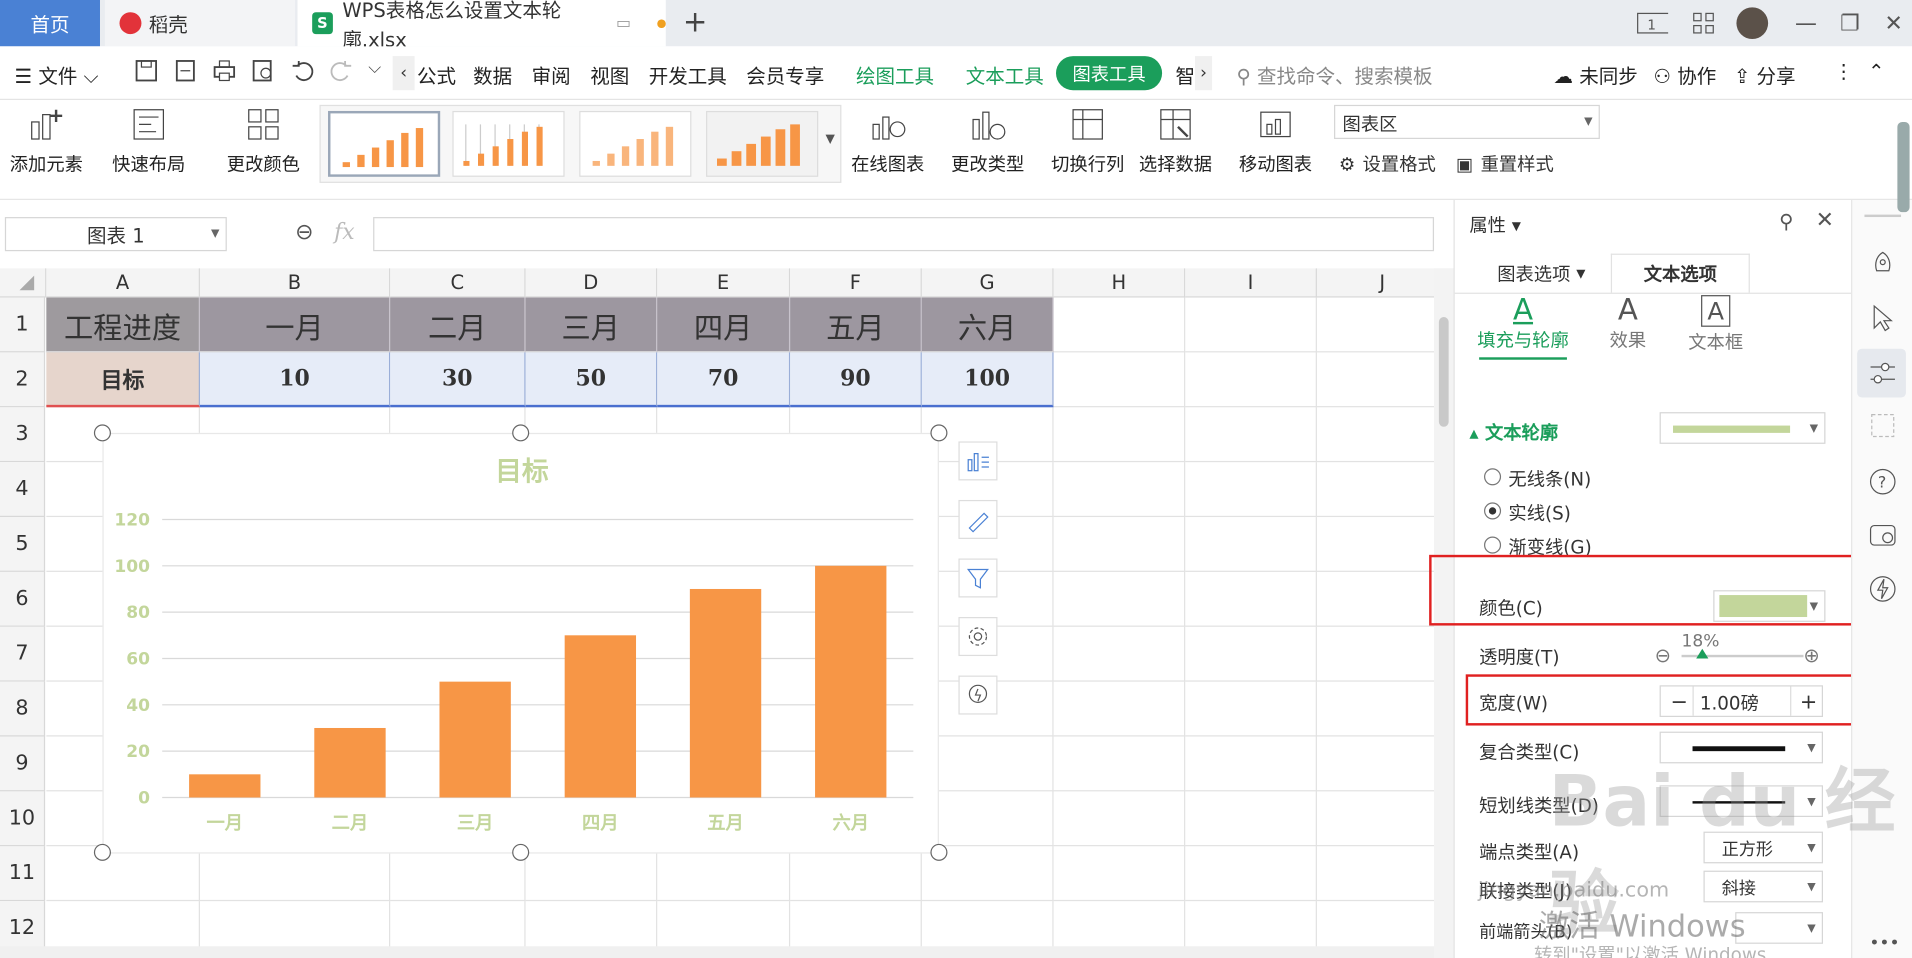 Image resolution: width=1912 pixels, height=958 pixels. I want to click on scroll-right-icon: ›, so click(1204, 73).